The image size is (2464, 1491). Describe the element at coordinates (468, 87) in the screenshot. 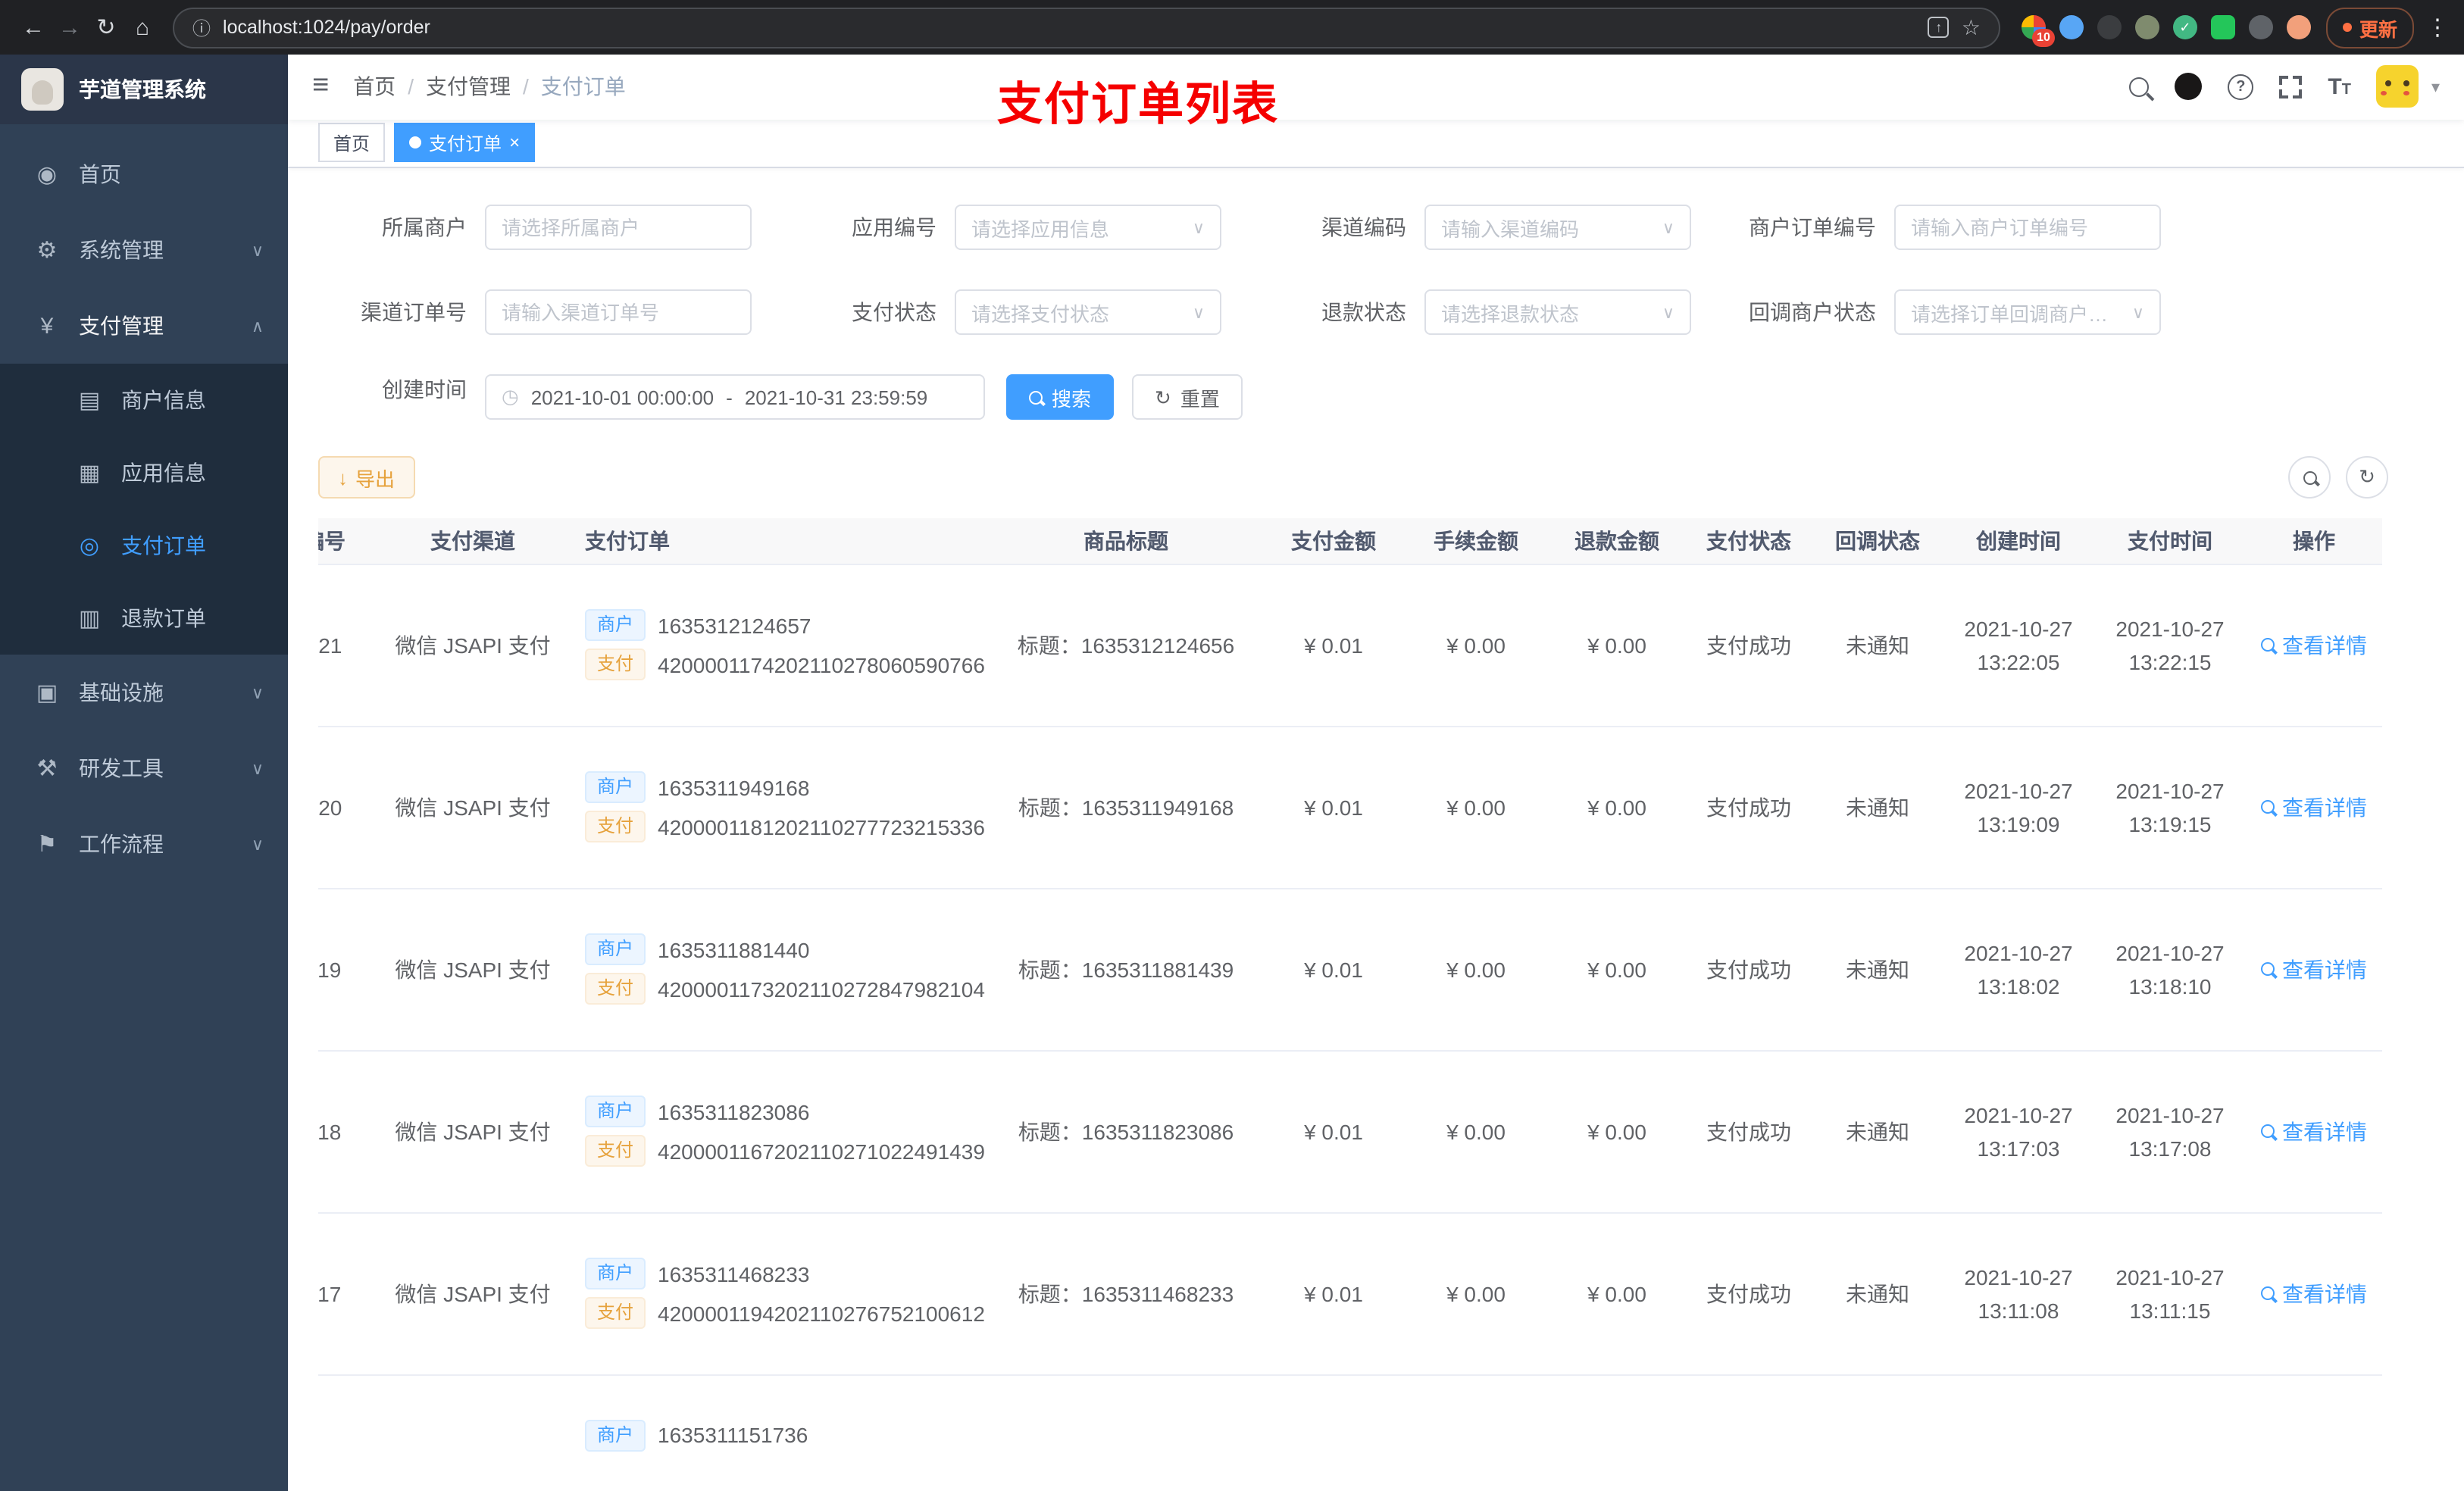

I see `breadcrumb-payment: 支付管理` at that location.